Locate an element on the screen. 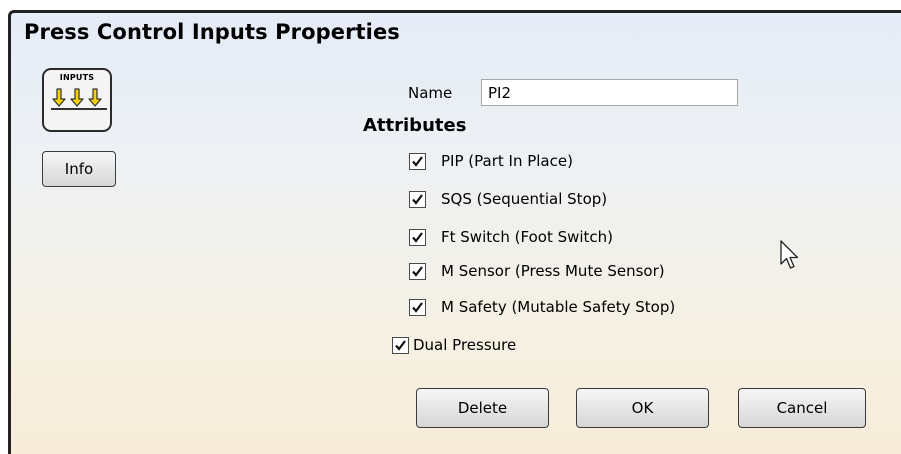 This screenshot has height=454, width=901. inputs-icon-label: INPUTS is located at coordinates (77, 77).